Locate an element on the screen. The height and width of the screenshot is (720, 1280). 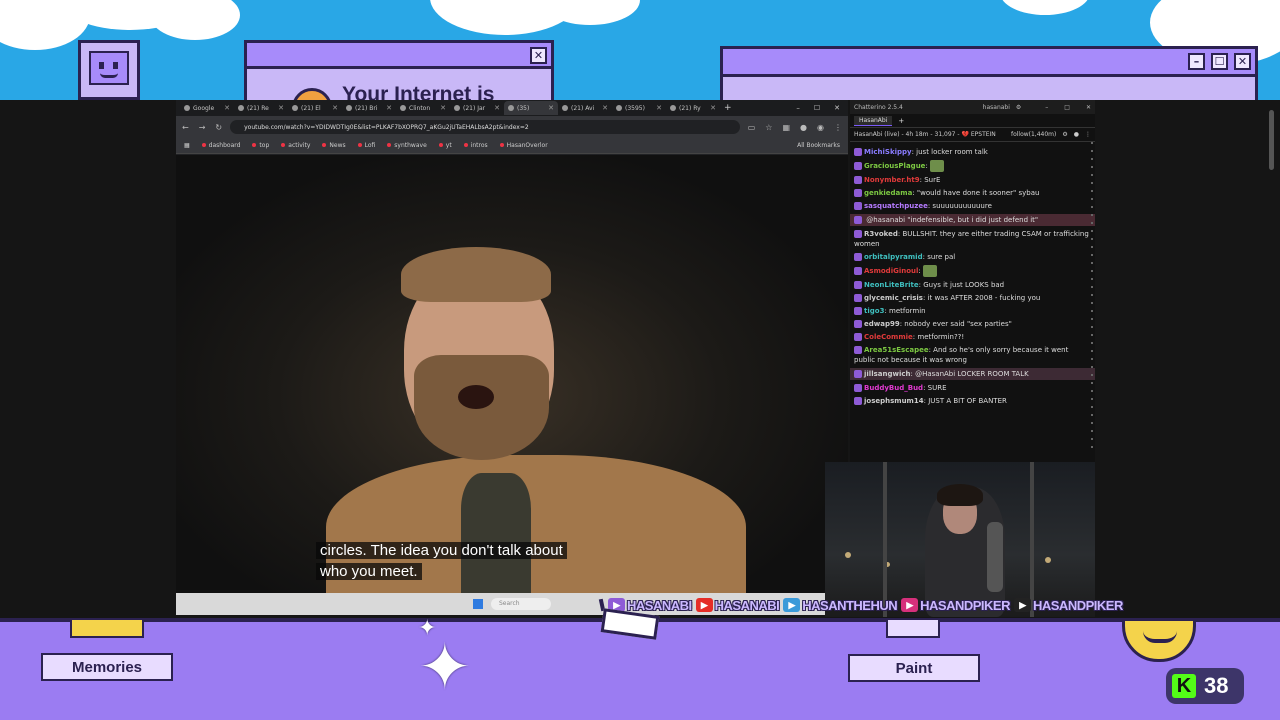
browser-tab: (21) Bri ✕ is located at coordinates (369, 108).